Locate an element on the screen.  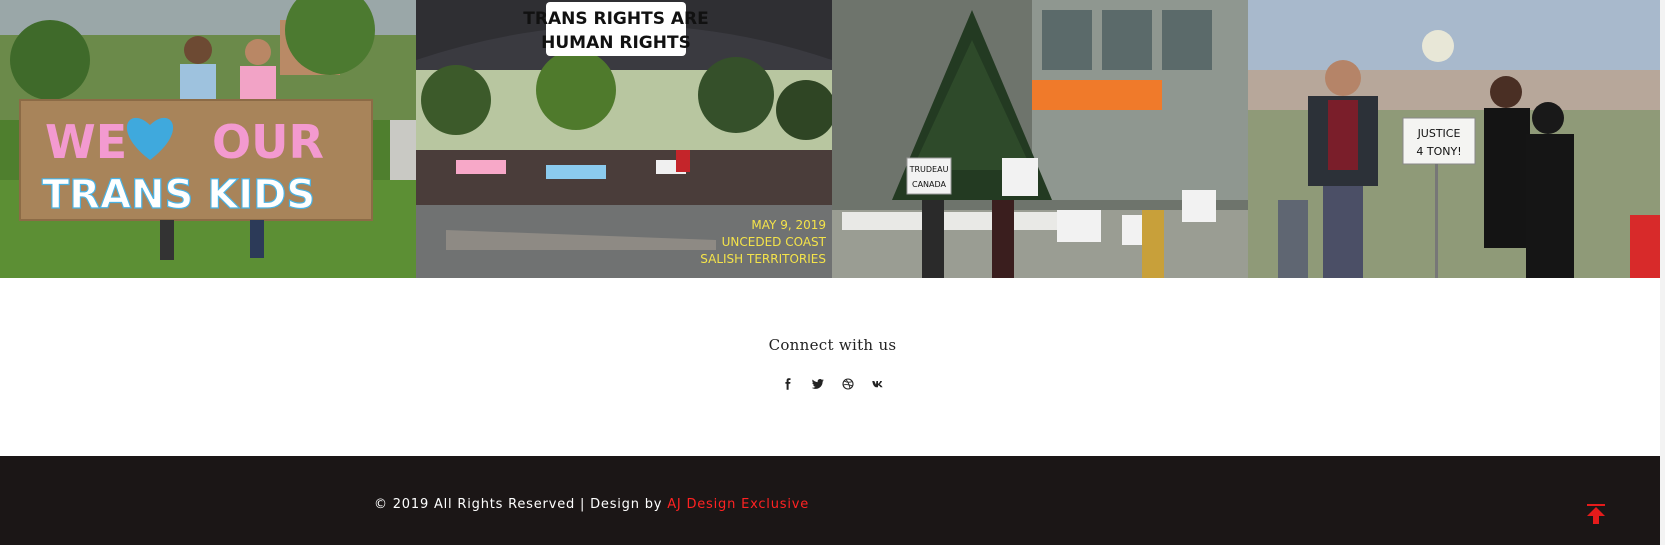
dribbble-icon is located at coordinates (847, 384).